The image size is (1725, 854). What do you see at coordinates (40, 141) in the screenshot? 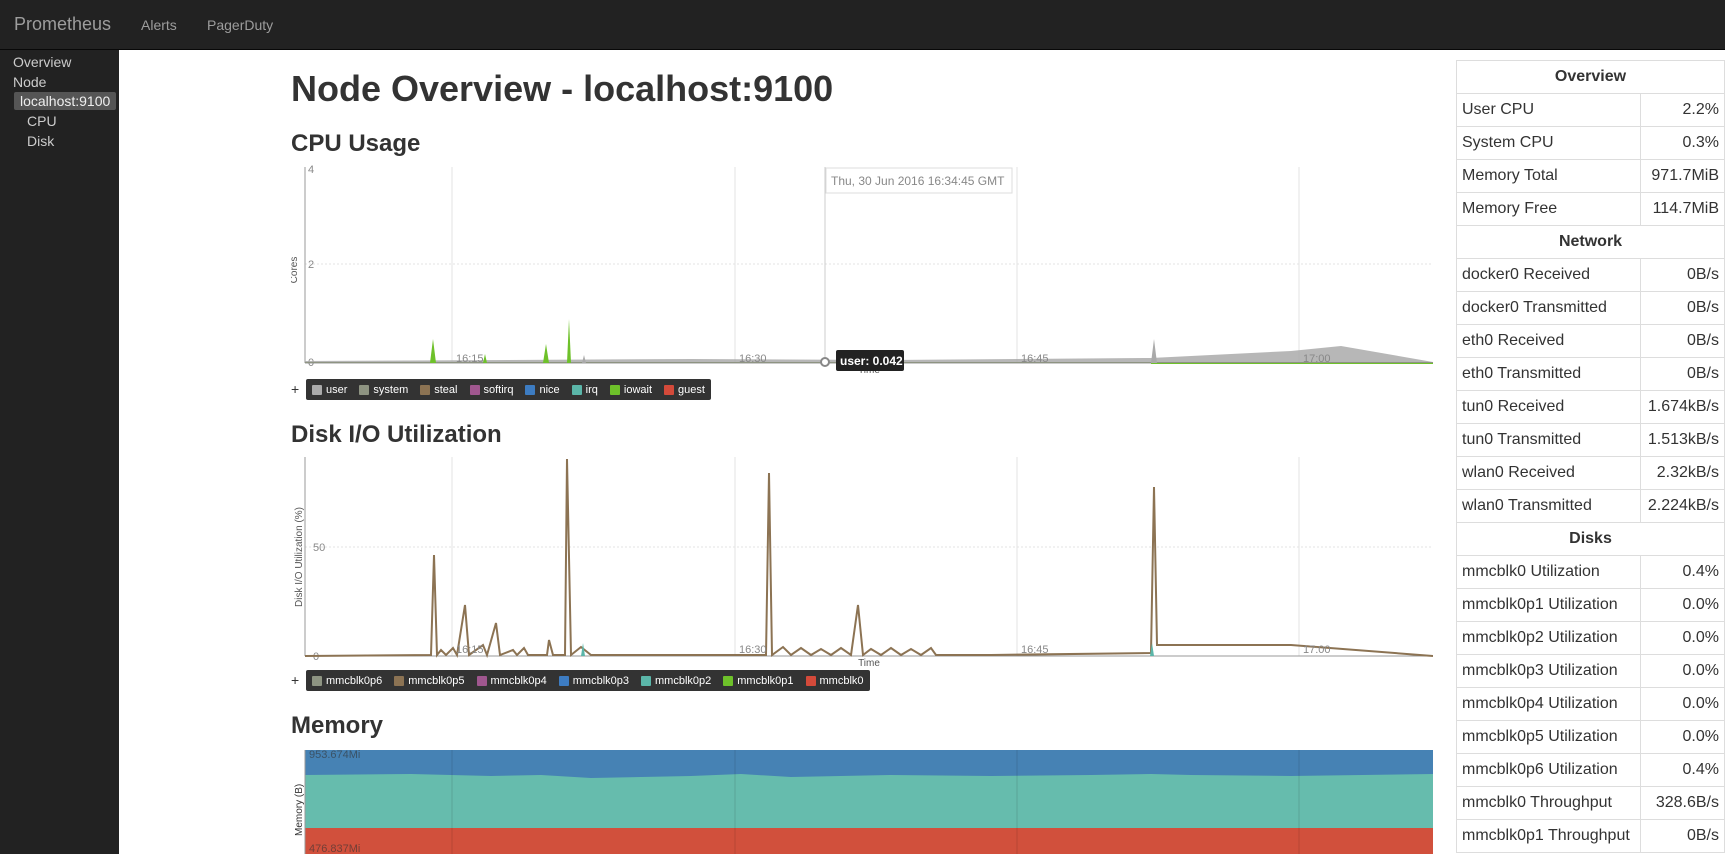
I see `sidebar-item-disk: Disk` at bounding box center [40, 141].